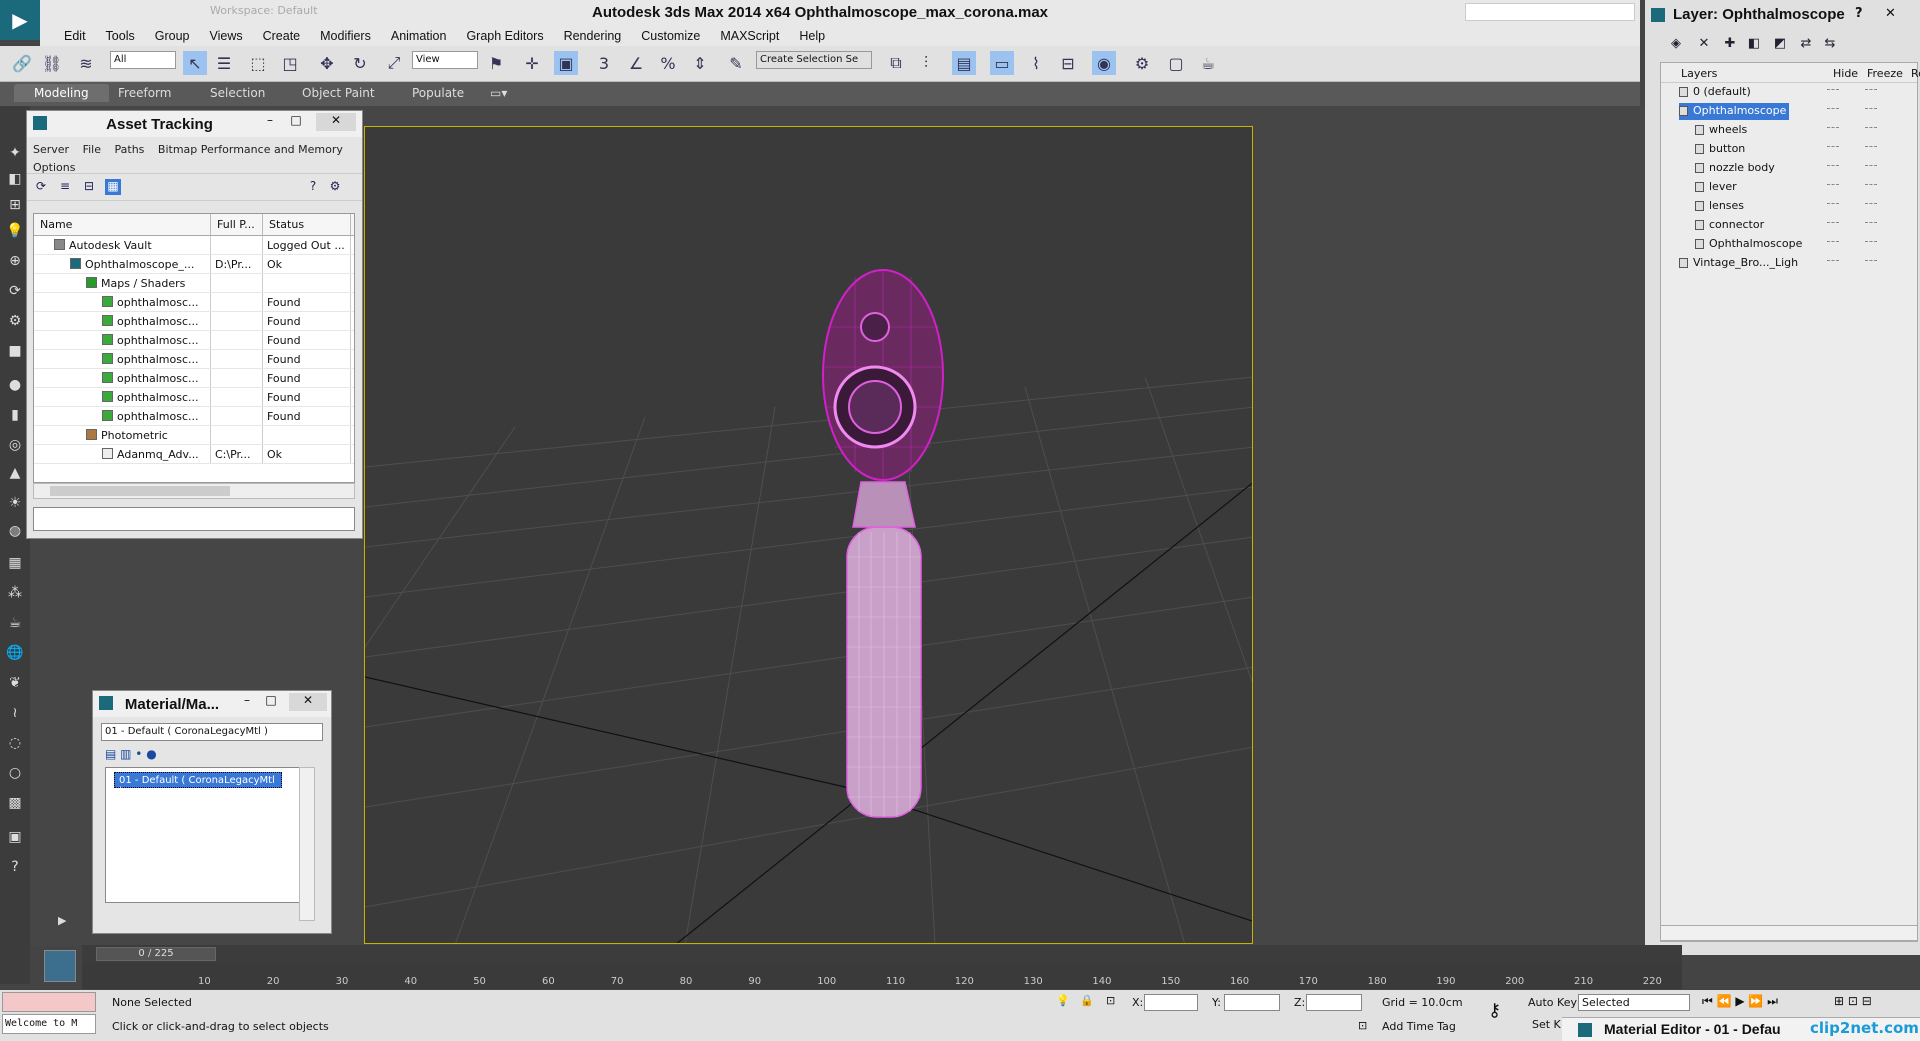 This screenshot has height=1041, width=1920. What do you see at coordinates (532, 63) in the screenshot?
I see `select-manipulate-icon: ✛` at bounding box center [532, 63].